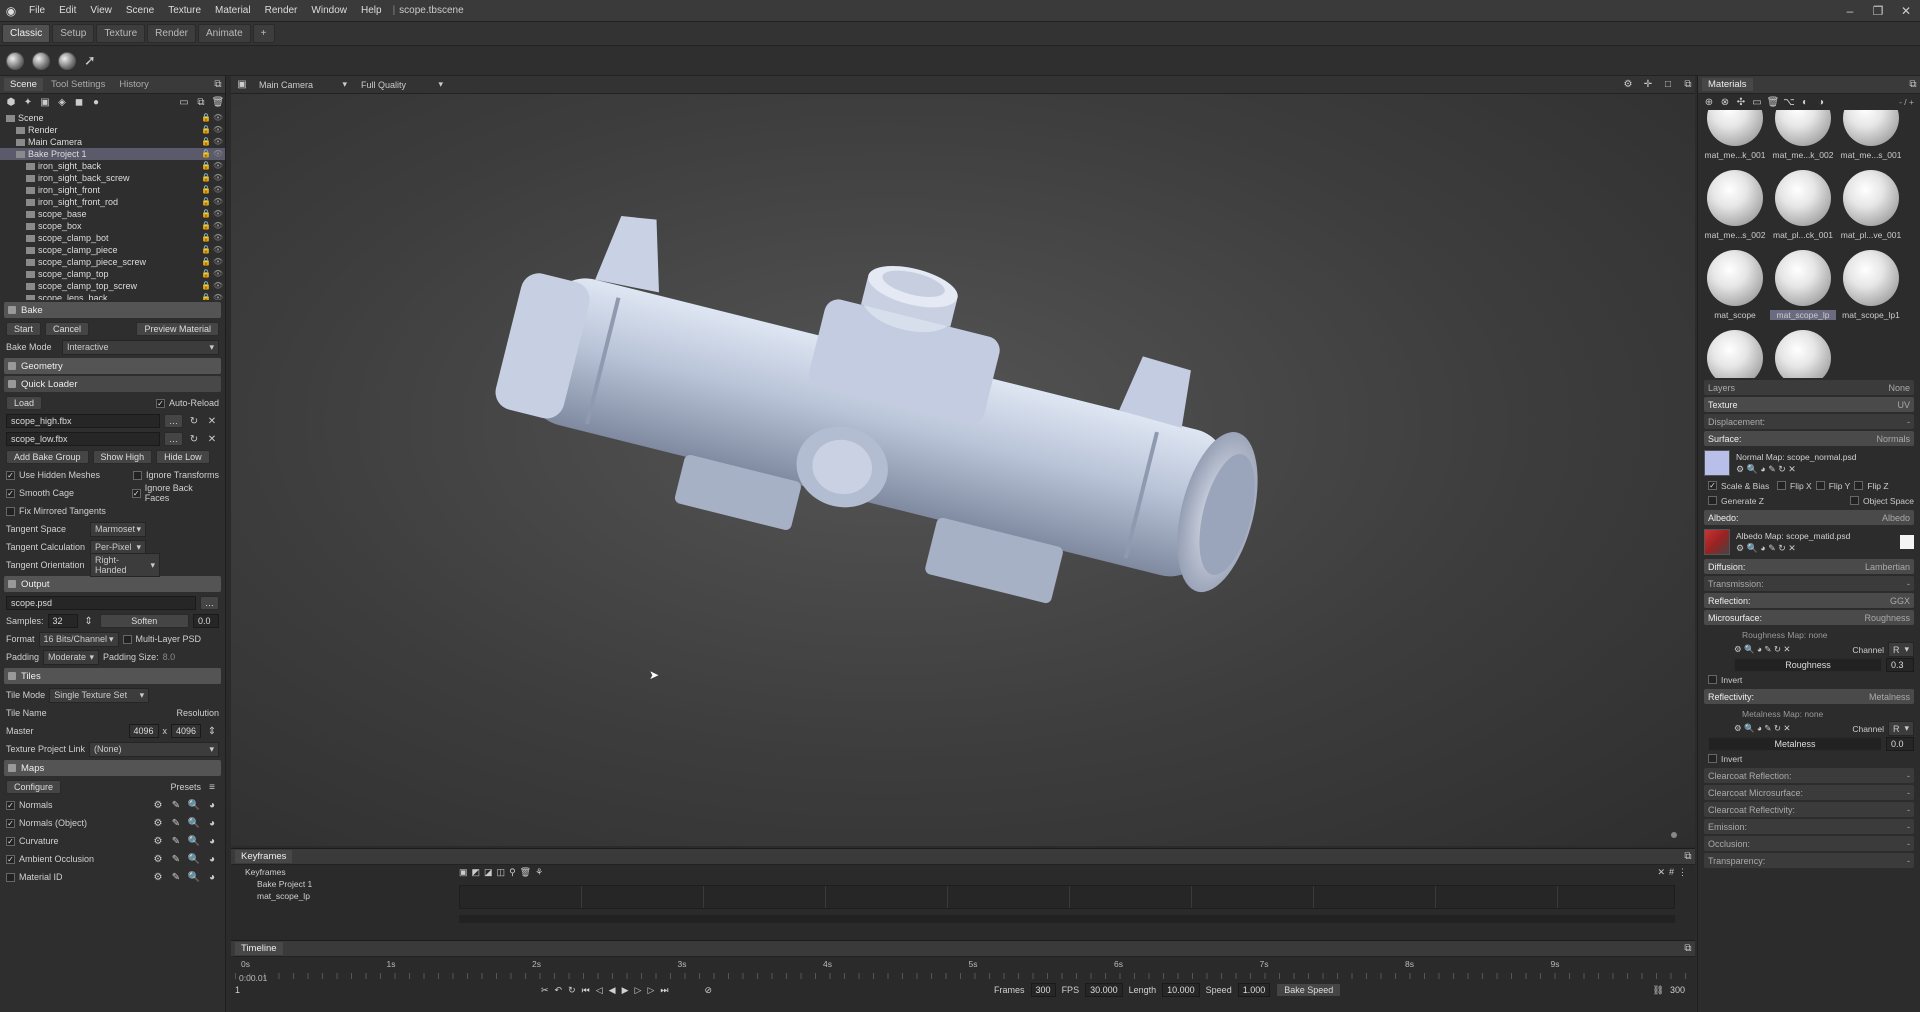  I want to click on format-dropdown: 16 Bits/Channel ▾, so click(78, 639).